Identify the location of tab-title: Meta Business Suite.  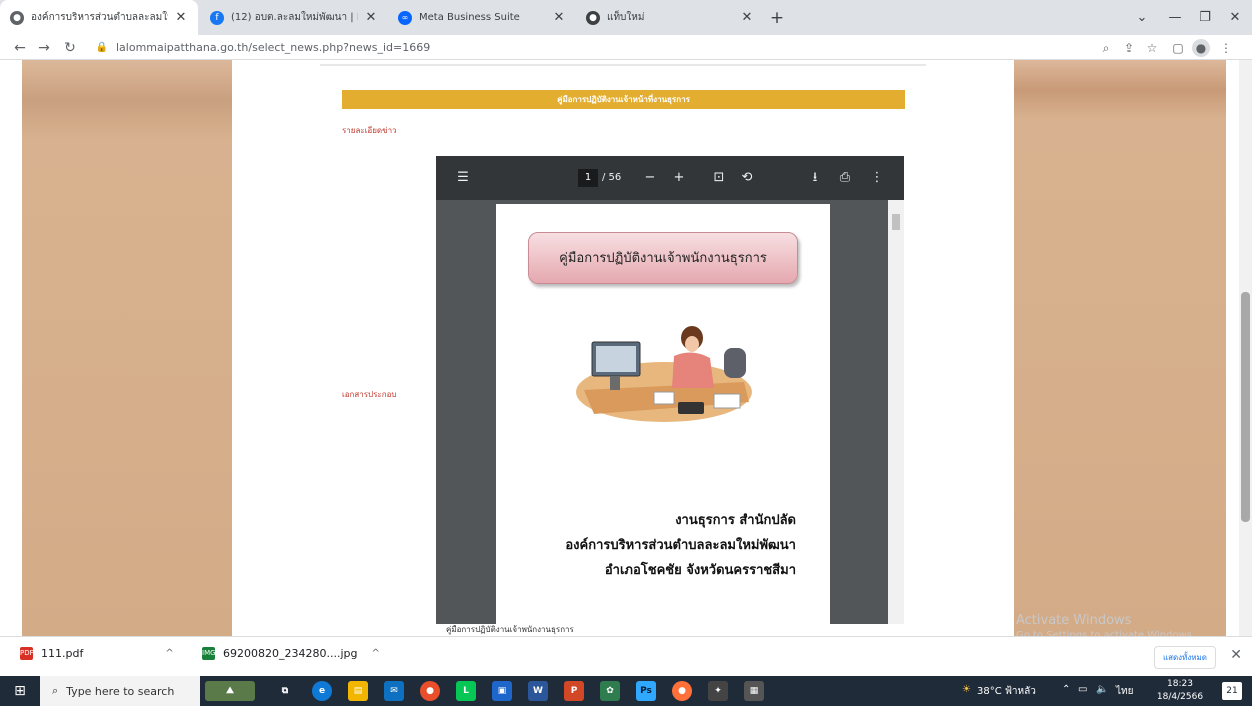
(469, 17).